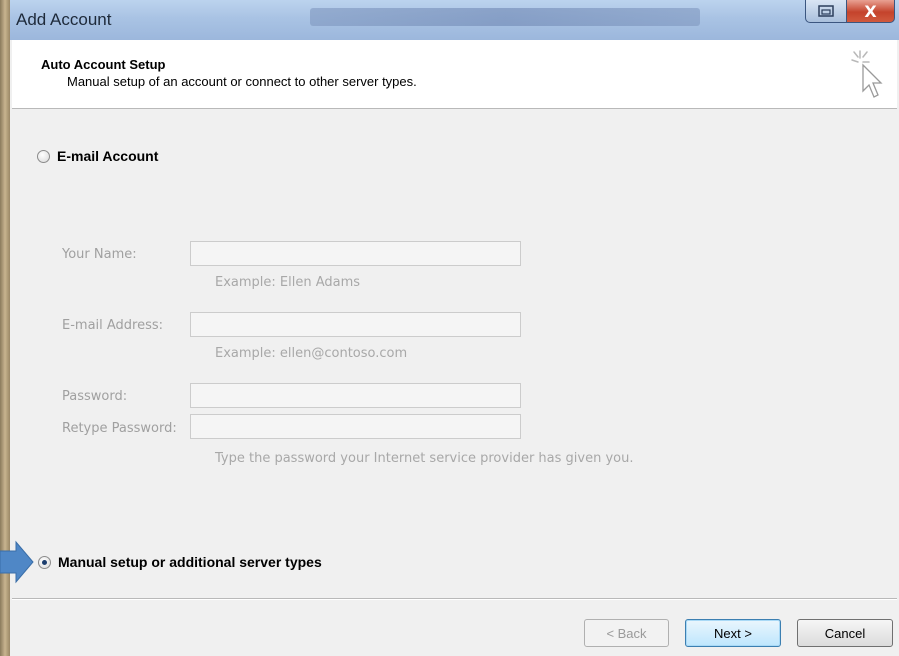 This screenshot has height=656, width=899. What do you see at coordinates (107, 156) in the screenshot?
I see `email-account-label: E-mail Account` at bounding box center [107, 156].